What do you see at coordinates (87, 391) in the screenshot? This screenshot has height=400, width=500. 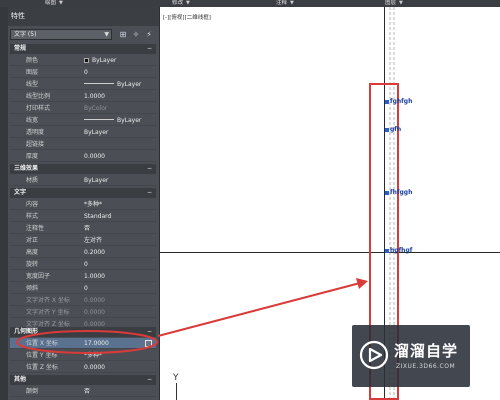 I see `prop-value: 否` at bounding box center [87, 391].